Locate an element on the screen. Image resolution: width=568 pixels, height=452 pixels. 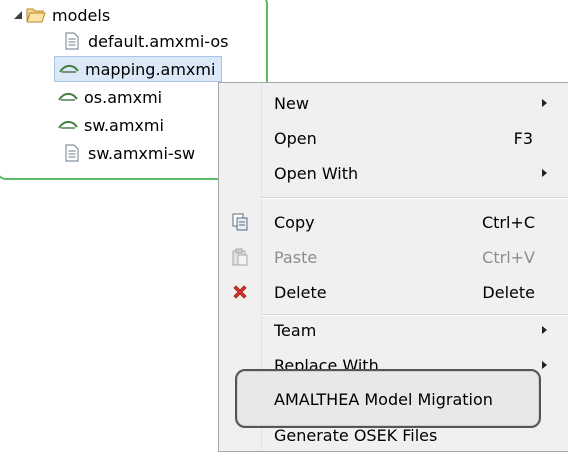
menu-item-label: AMALTHEA Model Migration is located at coordinates (383, 399).